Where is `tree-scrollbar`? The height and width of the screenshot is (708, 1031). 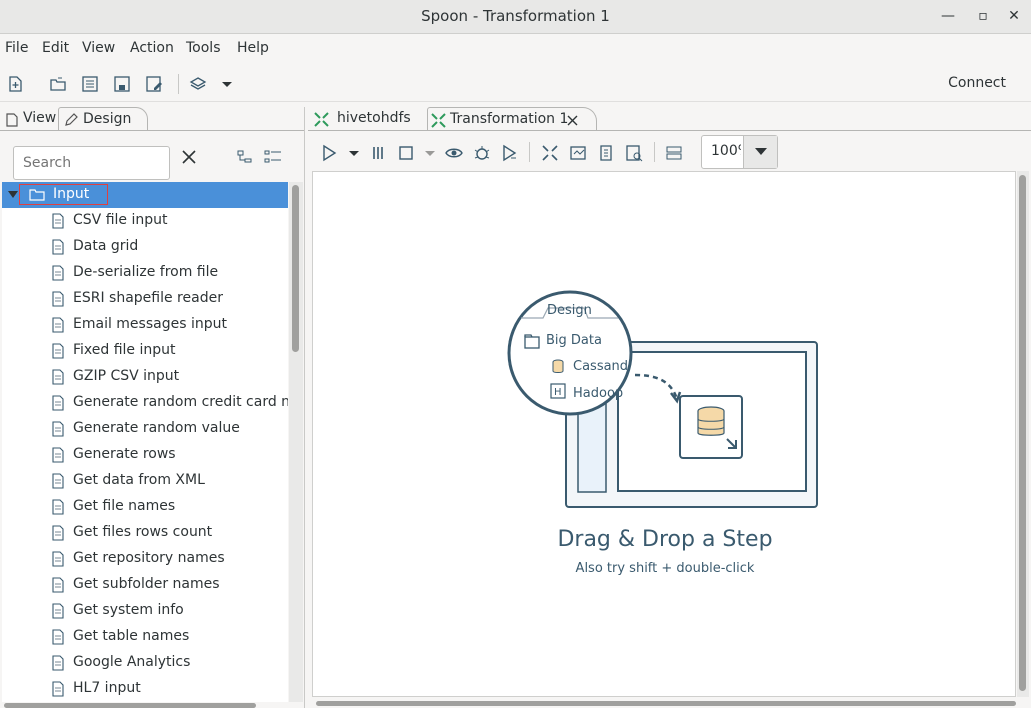 tree-scrollbar is located at coordinates (296, 442).